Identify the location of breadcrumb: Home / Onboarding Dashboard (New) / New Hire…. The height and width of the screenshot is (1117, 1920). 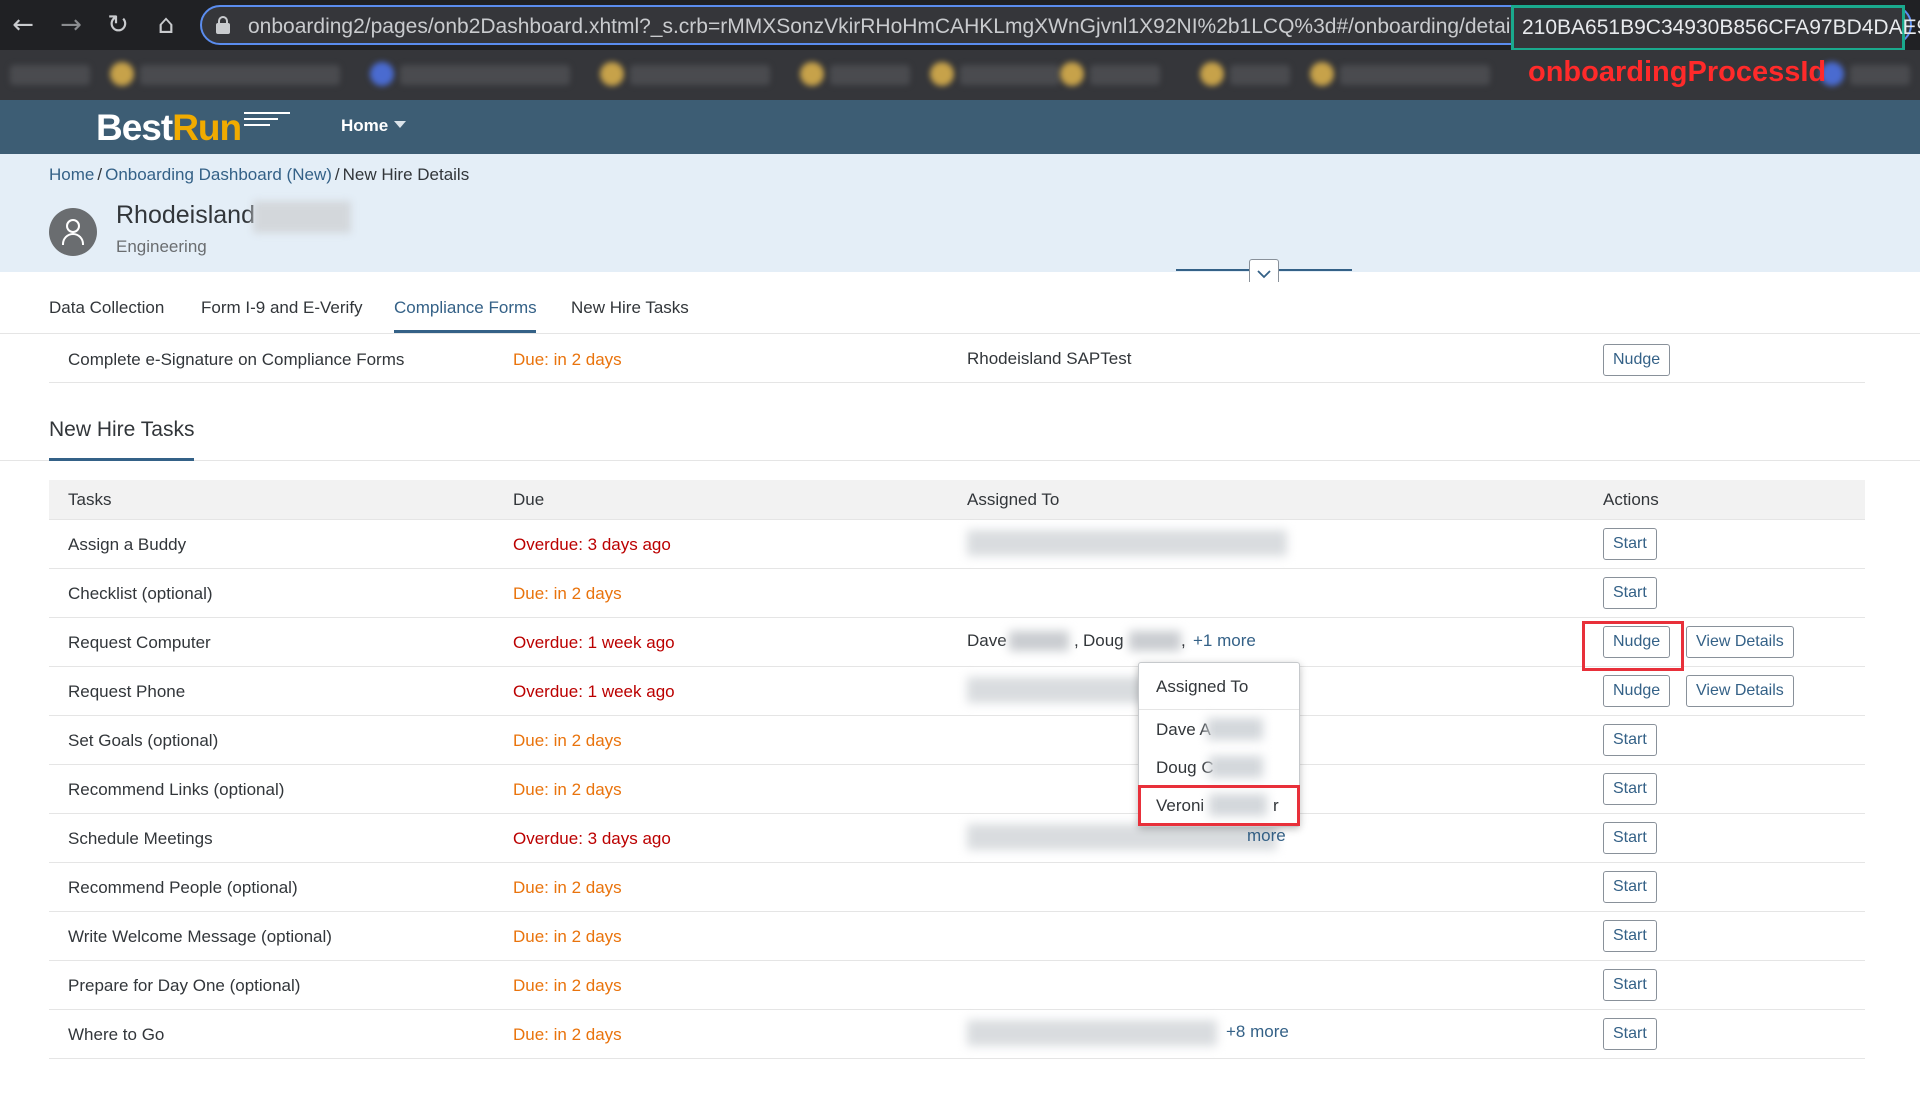
(259, 174).